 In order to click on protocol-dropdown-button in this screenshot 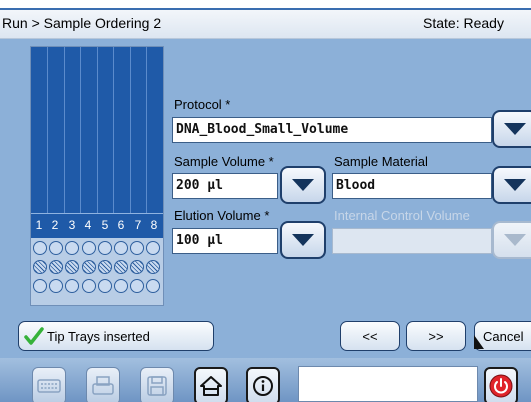, I will do `click(511, 129)`.